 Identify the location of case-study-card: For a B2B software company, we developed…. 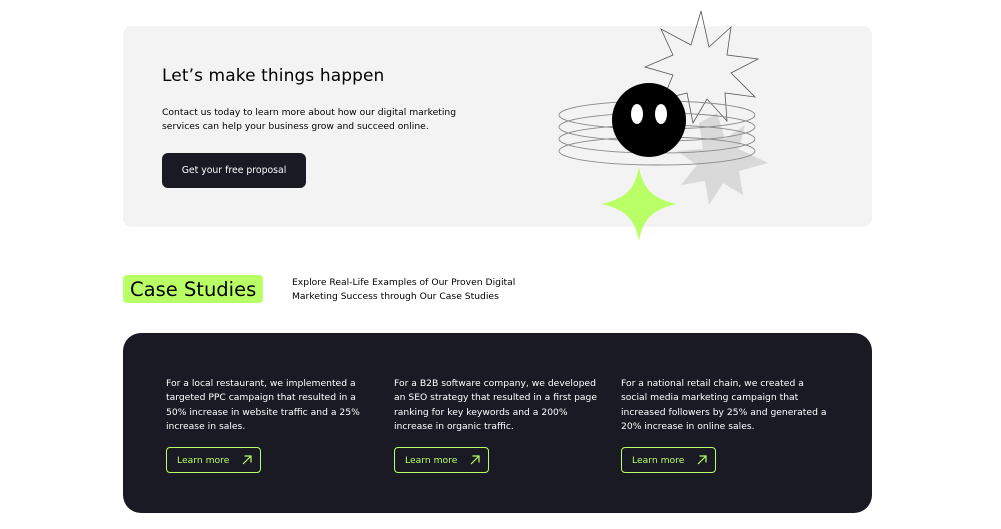
(499, 425).